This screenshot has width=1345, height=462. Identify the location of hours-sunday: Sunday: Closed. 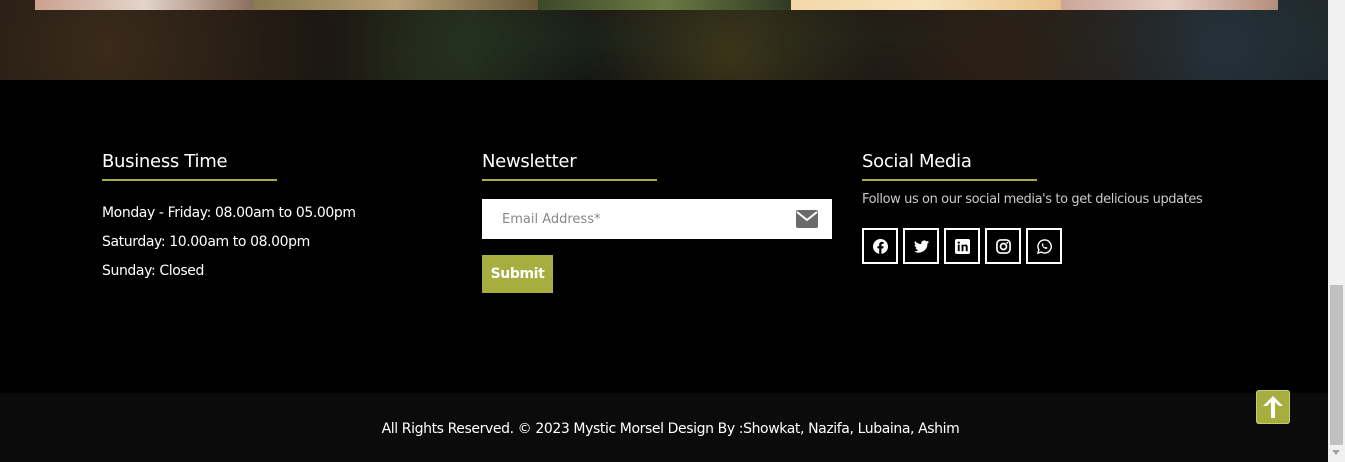
(153, 271).